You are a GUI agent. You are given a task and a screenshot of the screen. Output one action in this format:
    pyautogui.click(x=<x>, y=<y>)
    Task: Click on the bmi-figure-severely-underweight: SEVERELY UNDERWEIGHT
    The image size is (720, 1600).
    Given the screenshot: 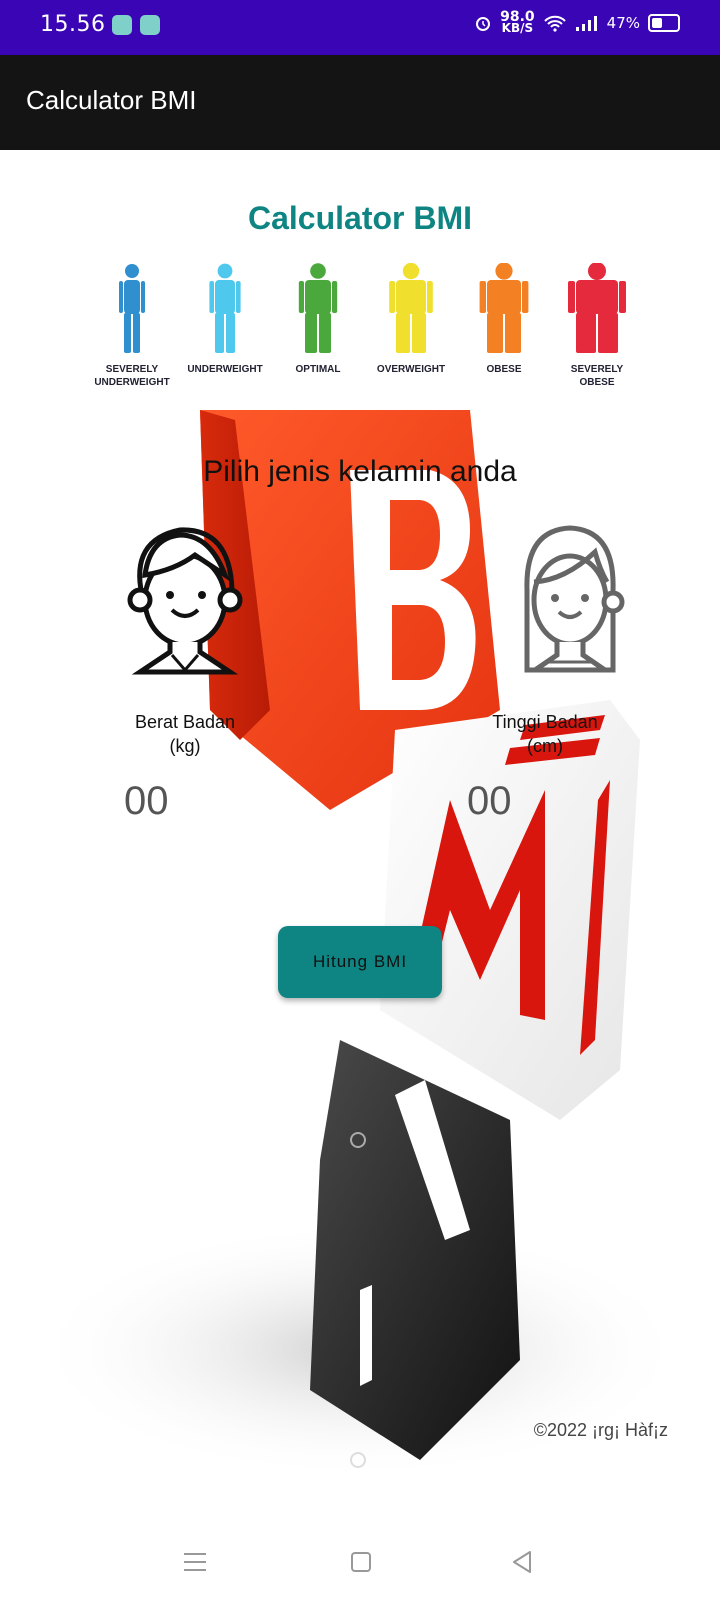 What is the action you would take?
    pyautogui.click(x=132, y=326)
    